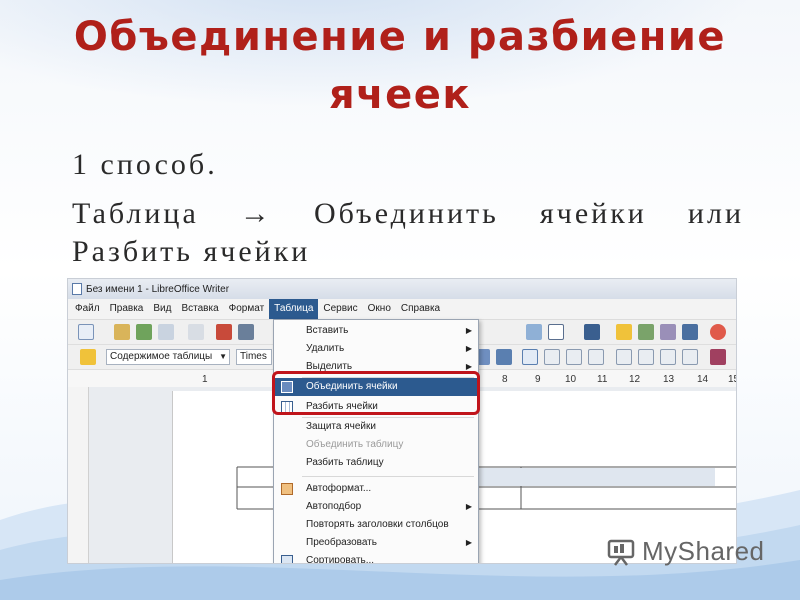 This screenshot has height=600, width=800. What do you see at coordinates (287, 489) in the screenshot?
I see `autoformat-icon` at bounding box center [287, 489].